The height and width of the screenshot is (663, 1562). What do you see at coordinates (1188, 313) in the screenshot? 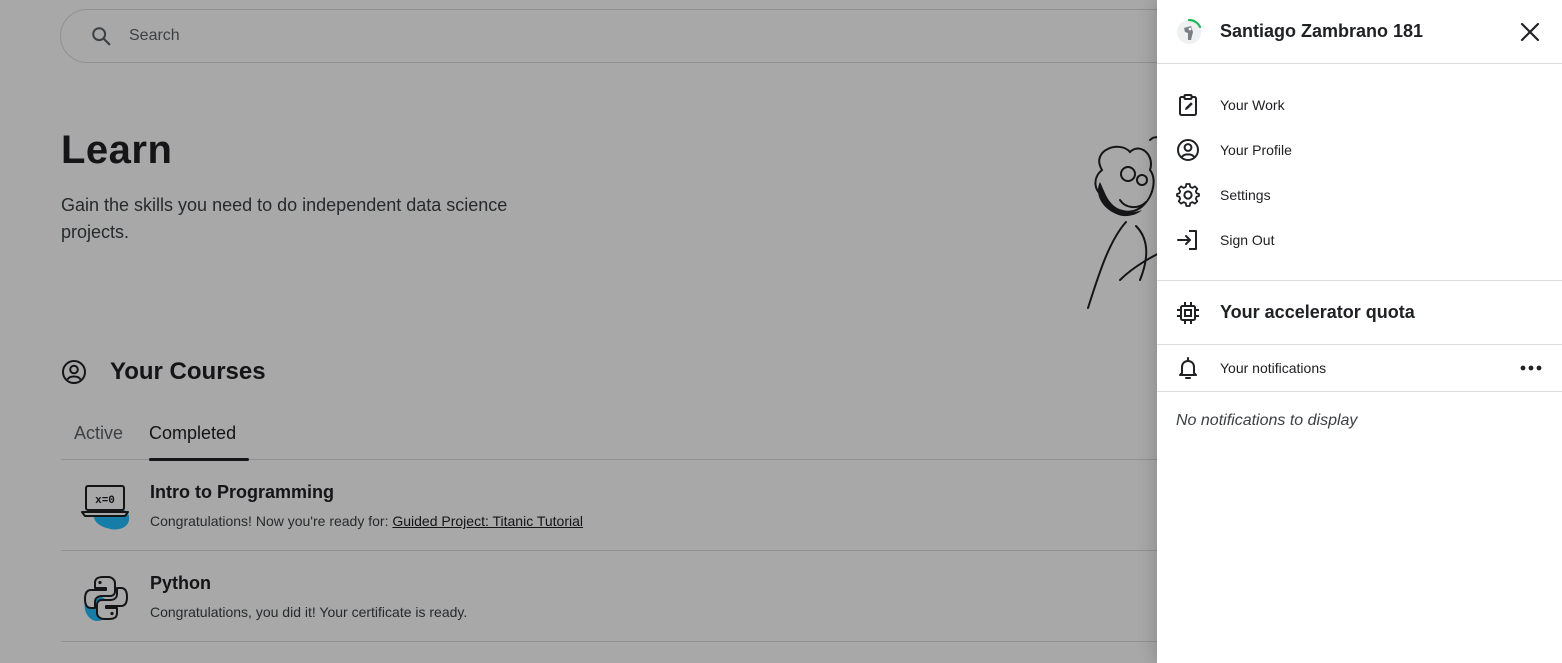
I see `chip-icon` at bounding box center [1188, 313].